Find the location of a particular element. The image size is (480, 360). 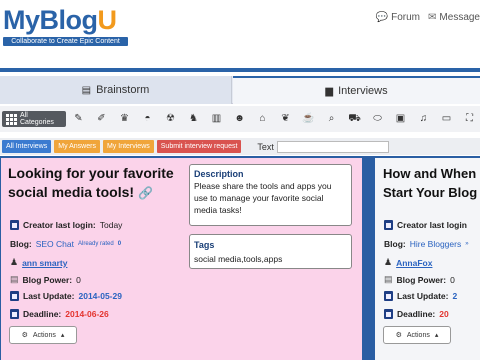

logo-u: U is located at coordinates (107, 20).